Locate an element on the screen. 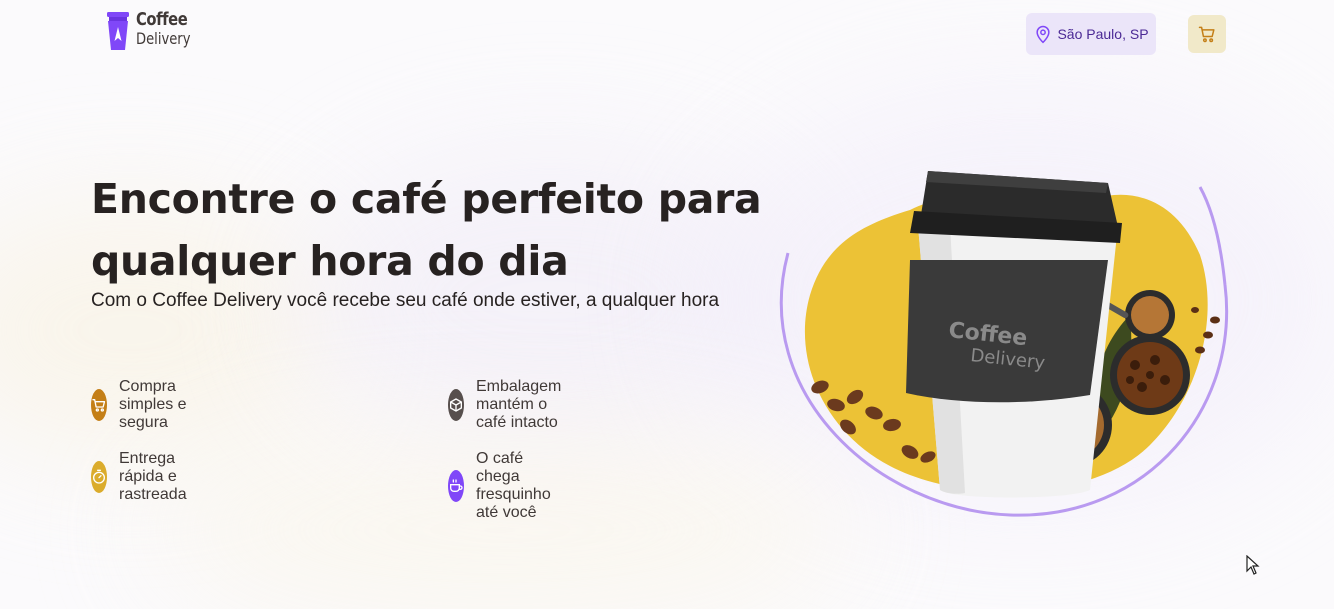 The image size is (1334, 609). feature-label: O café chega fresquinho até você is located at coordinates (513, 485).